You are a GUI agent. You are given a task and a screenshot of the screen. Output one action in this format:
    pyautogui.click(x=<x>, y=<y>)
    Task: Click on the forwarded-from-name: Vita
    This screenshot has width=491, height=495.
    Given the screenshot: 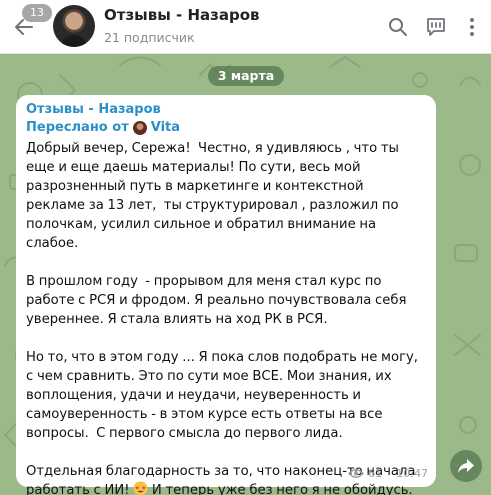 What is the action you would take?
    pyautogui.click(x=165, y=127)
    